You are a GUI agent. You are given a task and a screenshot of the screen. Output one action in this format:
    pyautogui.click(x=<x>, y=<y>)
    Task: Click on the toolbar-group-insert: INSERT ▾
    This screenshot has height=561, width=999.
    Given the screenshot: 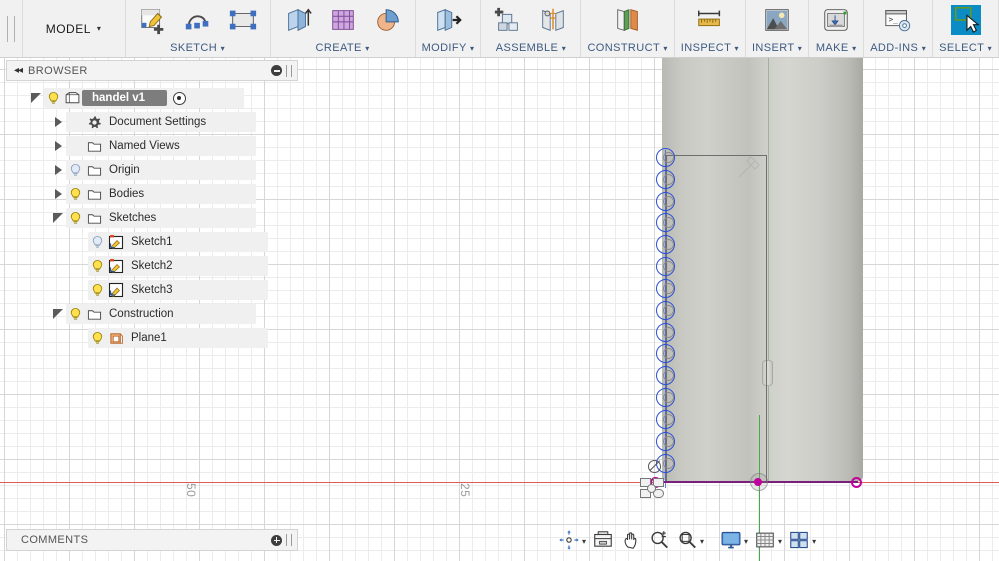 What is the action you would take?
    pyautogui.click(x=778, y=28)
    